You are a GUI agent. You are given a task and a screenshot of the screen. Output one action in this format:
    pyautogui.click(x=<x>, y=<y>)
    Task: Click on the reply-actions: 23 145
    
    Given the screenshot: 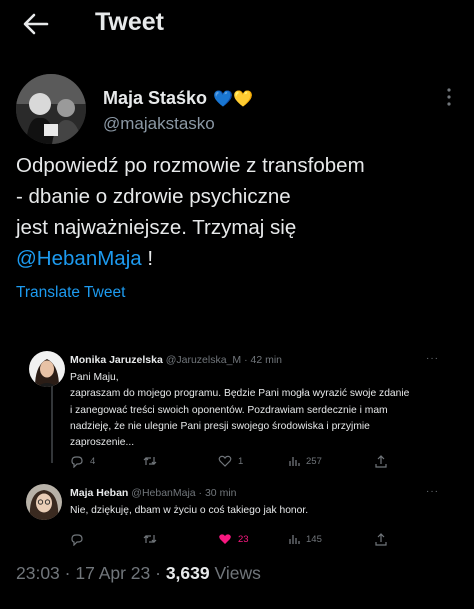 What is the action you would take?
    pyautogui.click(x=235, y=541)
    